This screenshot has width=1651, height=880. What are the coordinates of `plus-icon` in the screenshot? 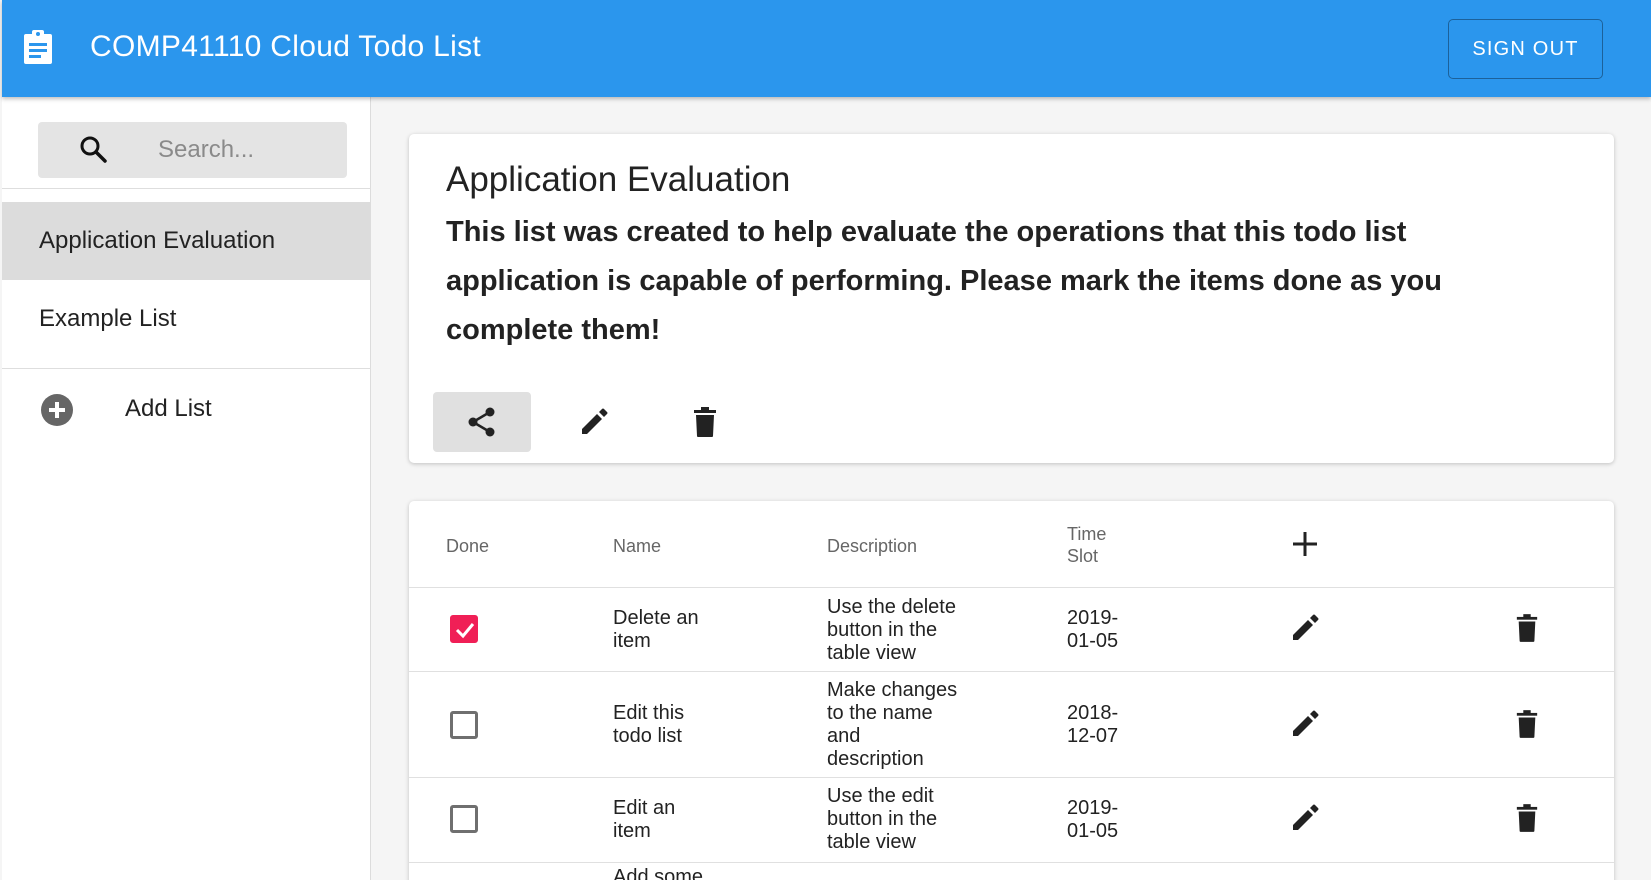 It's located at (1305, 544).